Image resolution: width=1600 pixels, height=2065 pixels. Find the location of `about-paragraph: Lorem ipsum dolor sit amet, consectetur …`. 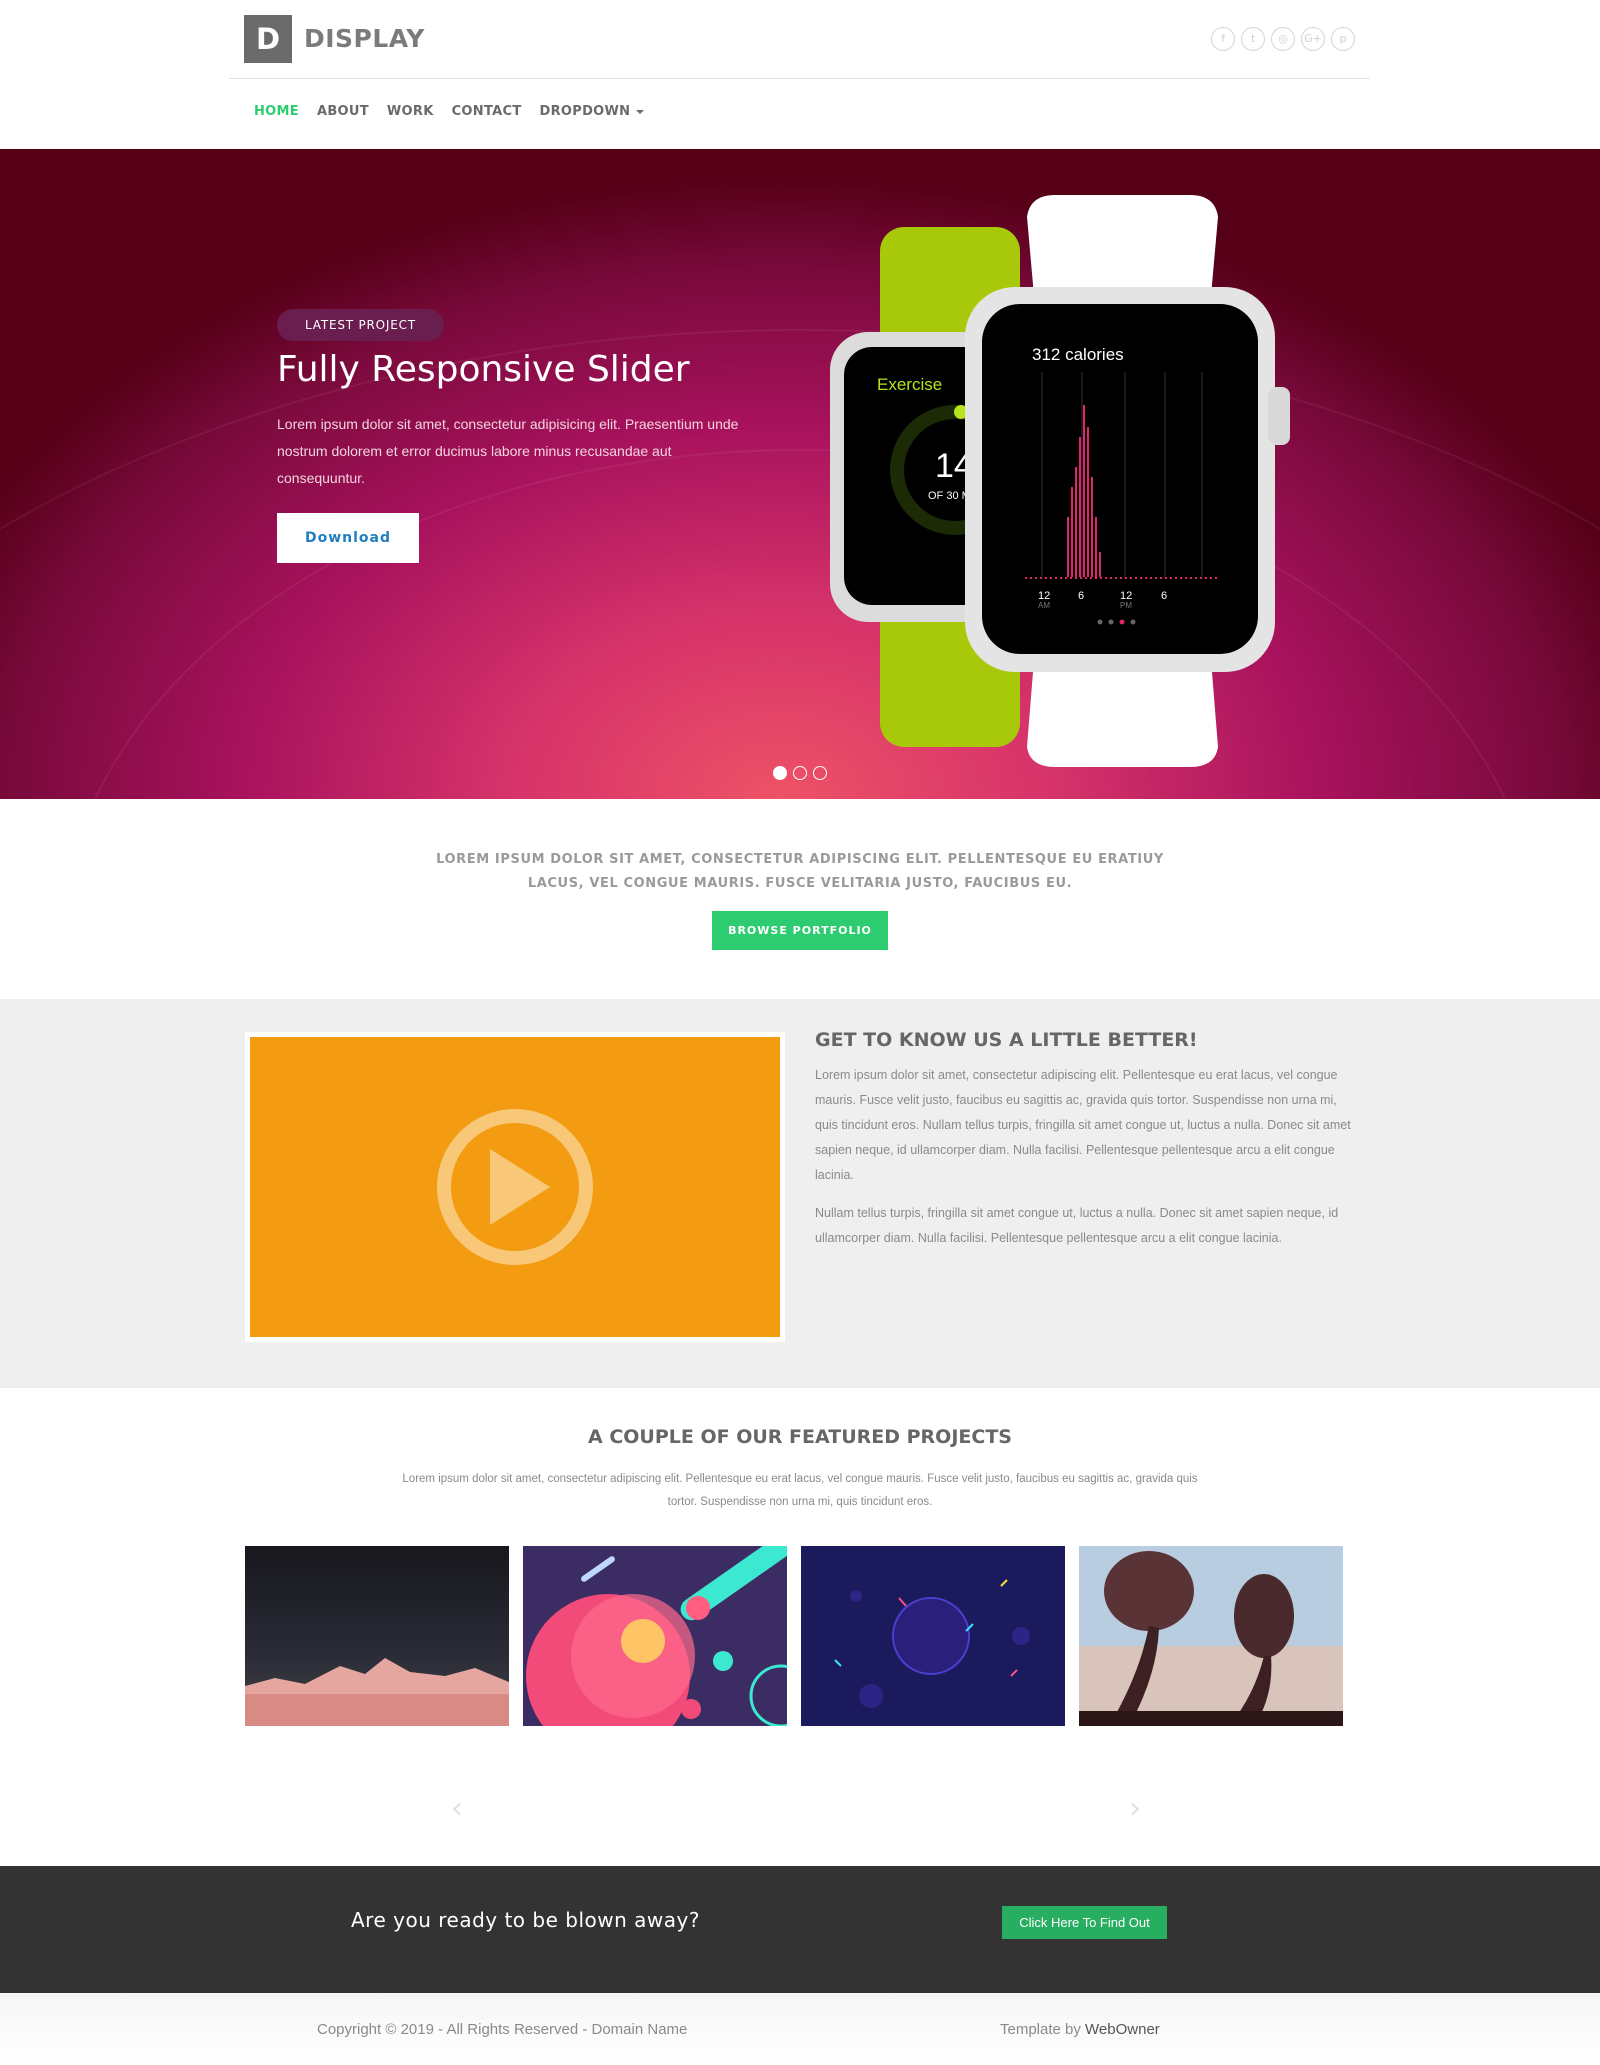

about-paragraph: Lorem ipsum dolor sit amet, consectetur … is located at coordinates (1083, 1125).